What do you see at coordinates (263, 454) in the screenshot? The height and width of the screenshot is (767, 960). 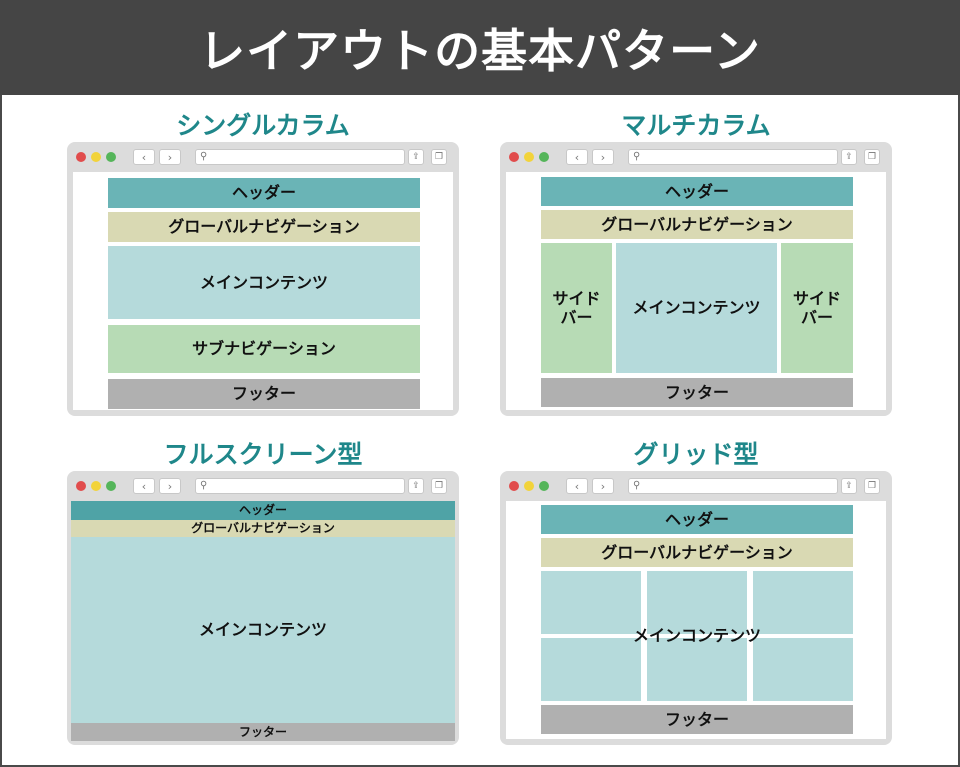 I see `pattern-title-fullscreen: フルスクリーン型` at bounding box center [263, 454].